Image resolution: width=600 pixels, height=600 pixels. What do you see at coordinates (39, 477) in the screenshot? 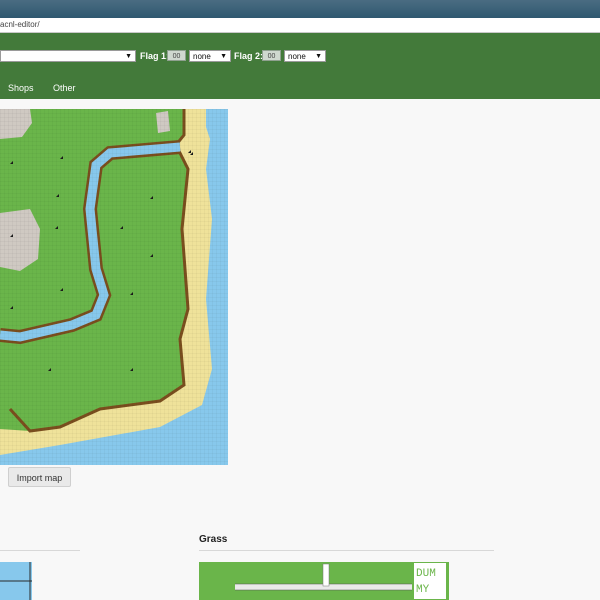
I see `import-map-button: Import map` at bounding box center [39, 477].